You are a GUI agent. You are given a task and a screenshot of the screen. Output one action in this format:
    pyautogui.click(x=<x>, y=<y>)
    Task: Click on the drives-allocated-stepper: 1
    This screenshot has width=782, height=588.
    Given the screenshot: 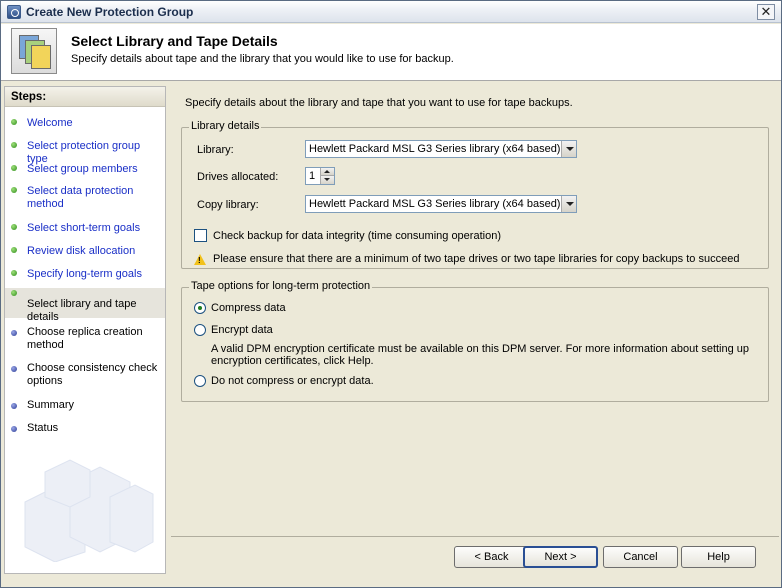 What is the action you would take?
    pyautogui.click(x=320, y=176)
    